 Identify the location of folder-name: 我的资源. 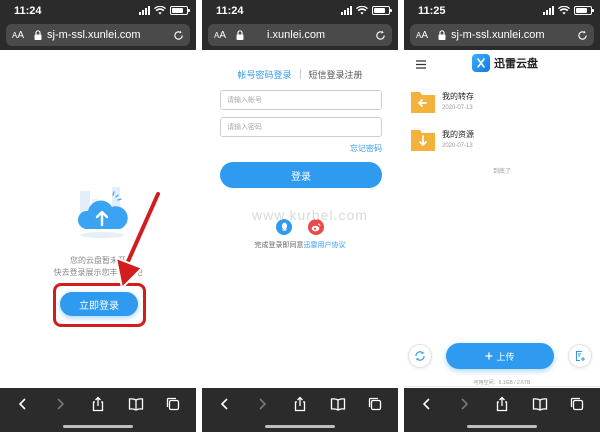
(458, 134).